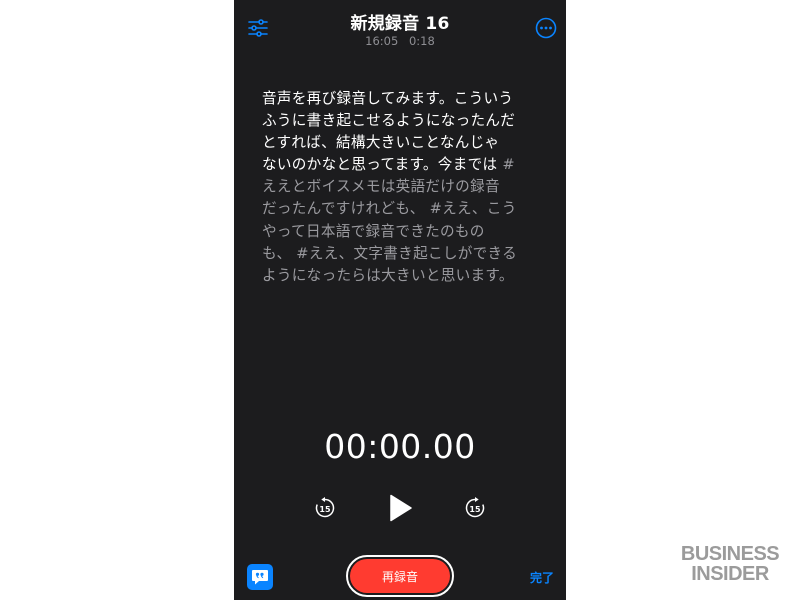 This screenshot has height=600, width=800. What do you see at coordinates (730, 574) in the screenshot?
I see `logo-line-2: INSIDER` at bounding box center [730, 574].